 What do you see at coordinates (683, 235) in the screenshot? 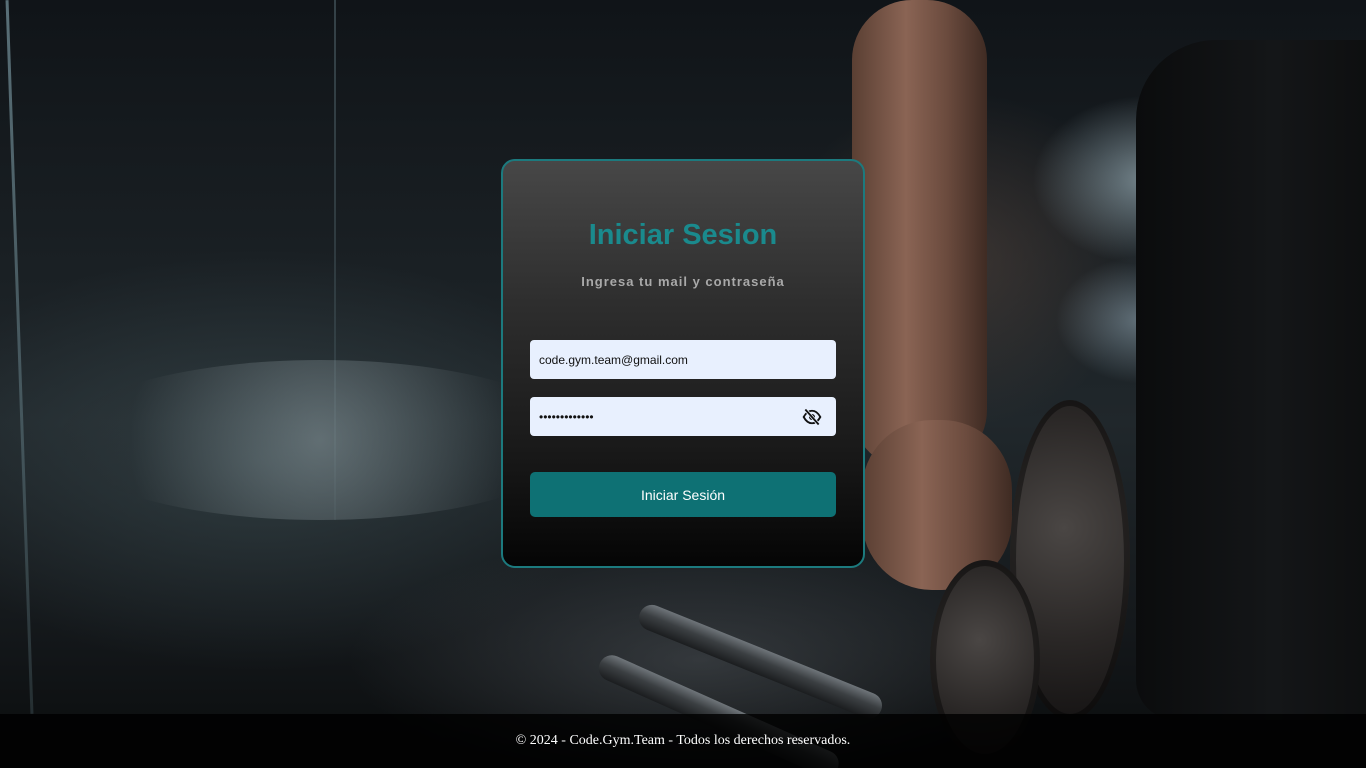
I see `login-title: Iniciar Sesion` at bounding box center [683, 235].